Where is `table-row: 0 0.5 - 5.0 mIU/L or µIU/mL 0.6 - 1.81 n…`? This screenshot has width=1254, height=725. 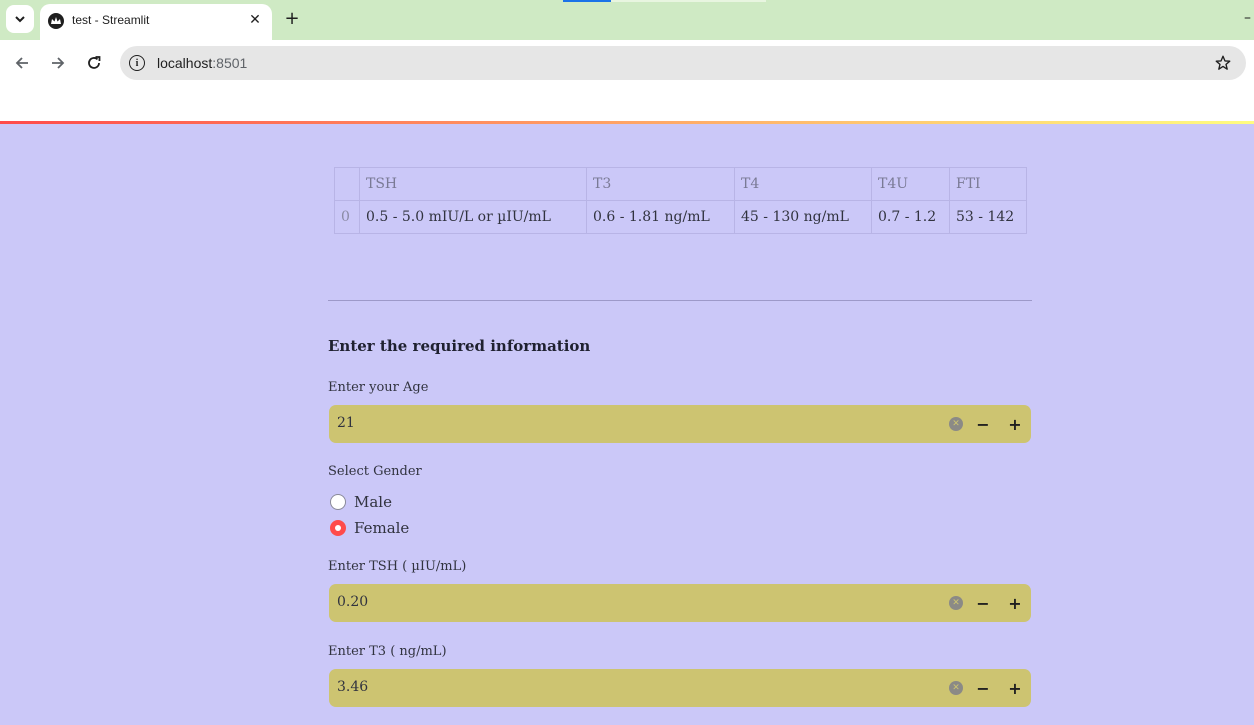
table-row: 0 0.5 - 5.0 mIU/L or µIU/mL 0.6 - 1.81 n… is located at coordinates (680, 217).